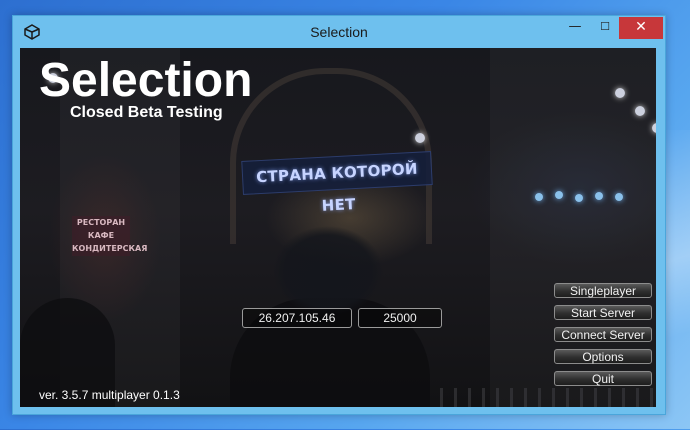 This screenshot has height=430, width=690. I want to click on start-server-button: Start Server, so click(603, 312).